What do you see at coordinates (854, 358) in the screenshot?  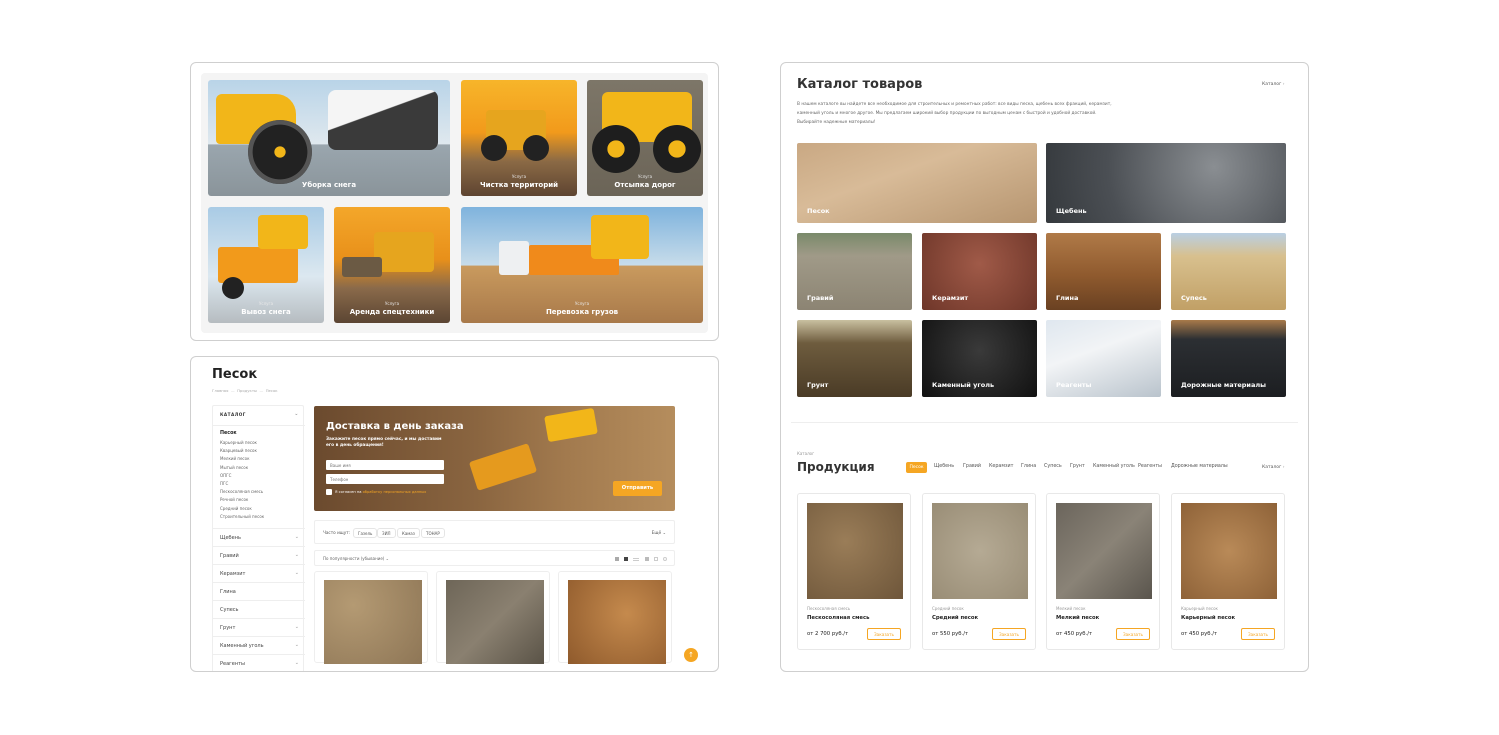 I see `category-tile-soil: Грунт` at bounding box center [854, 358].